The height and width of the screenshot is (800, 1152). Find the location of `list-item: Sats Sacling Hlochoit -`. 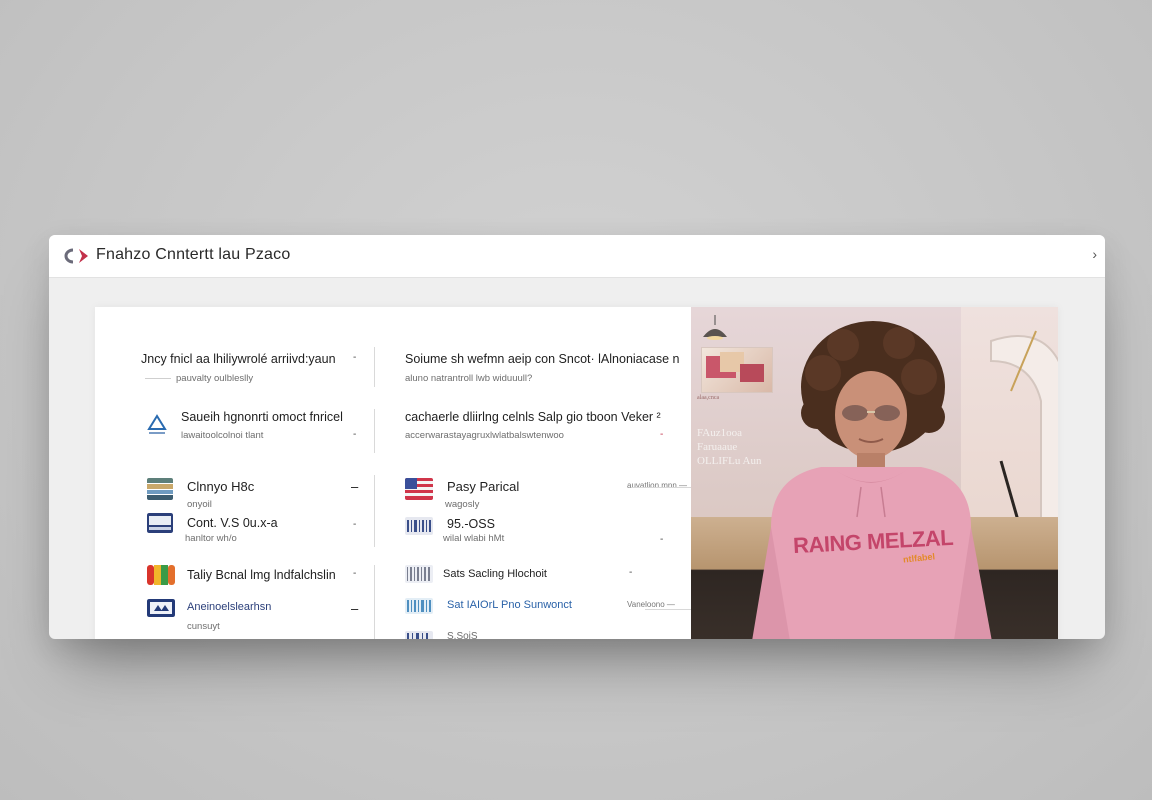

list-item: Sats Sacling Hlochoit - is located at coordinates (533, 578).